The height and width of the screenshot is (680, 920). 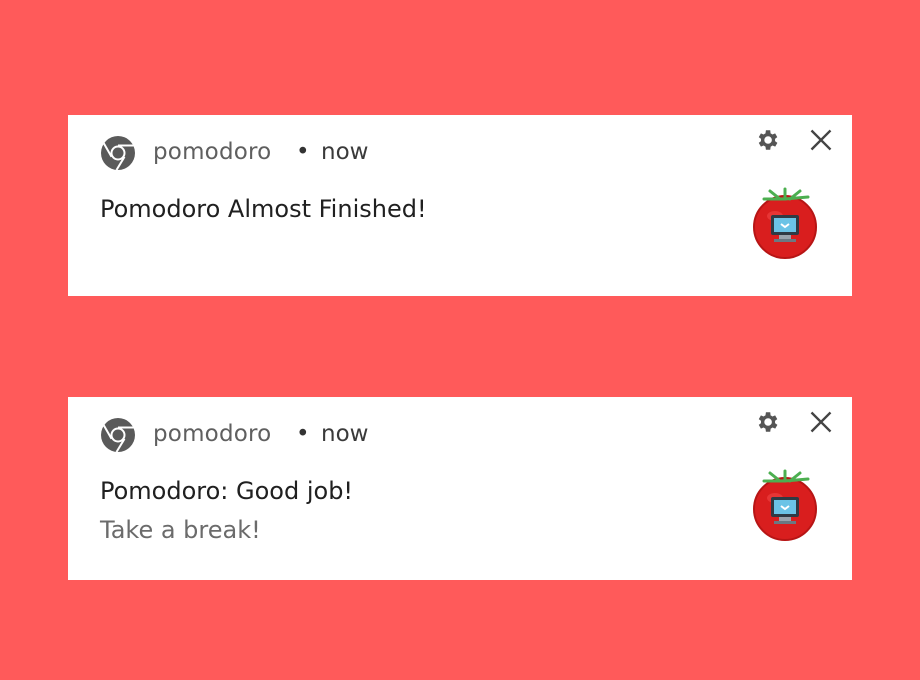 I want to click on notification-title: Pomodoro: Good job!, so click(x=227, y=491).